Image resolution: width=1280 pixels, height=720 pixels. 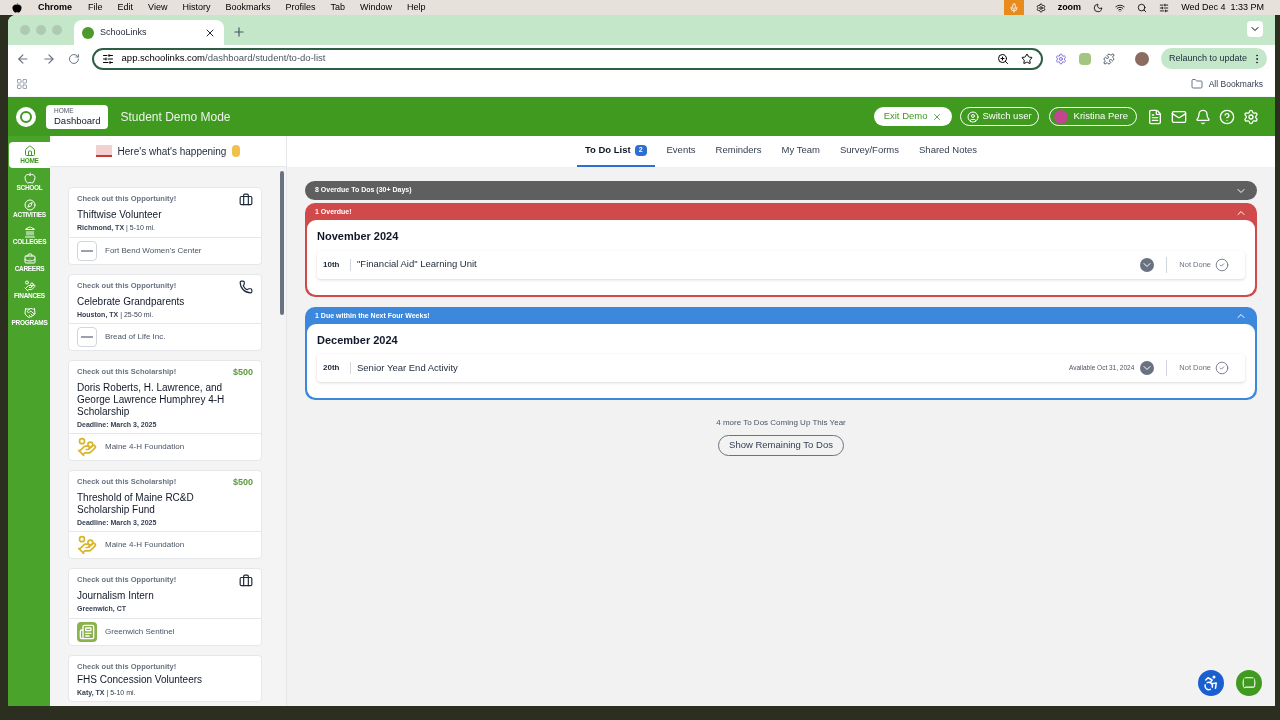 I want to click on zoom-icon, so click(x=1003, y=58).